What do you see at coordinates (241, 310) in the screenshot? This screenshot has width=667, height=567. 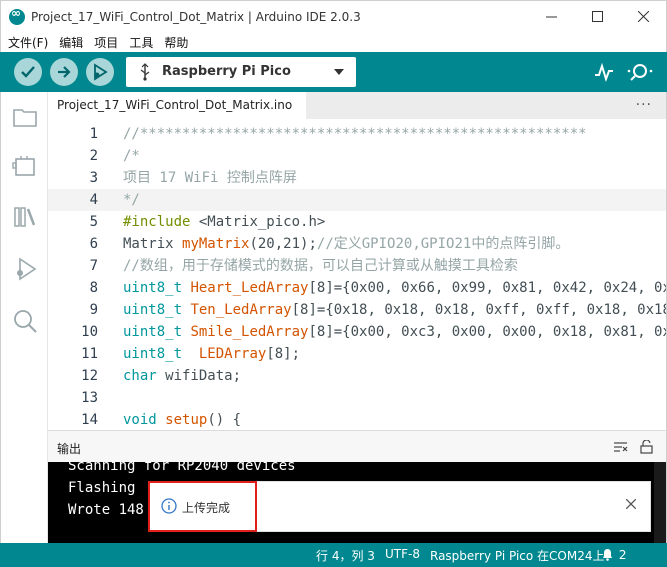 I see `code-token: Ten_LedArray` at bounding box center [241, 310].